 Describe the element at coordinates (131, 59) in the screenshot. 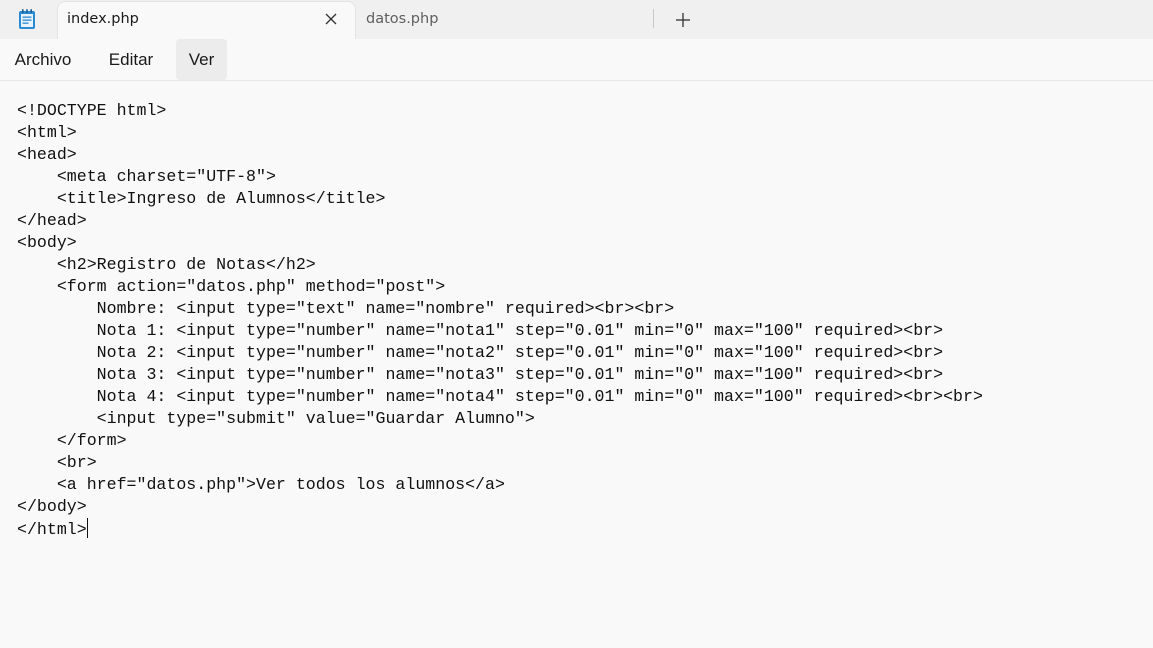

I see `menu-editar: Editar` at that location.